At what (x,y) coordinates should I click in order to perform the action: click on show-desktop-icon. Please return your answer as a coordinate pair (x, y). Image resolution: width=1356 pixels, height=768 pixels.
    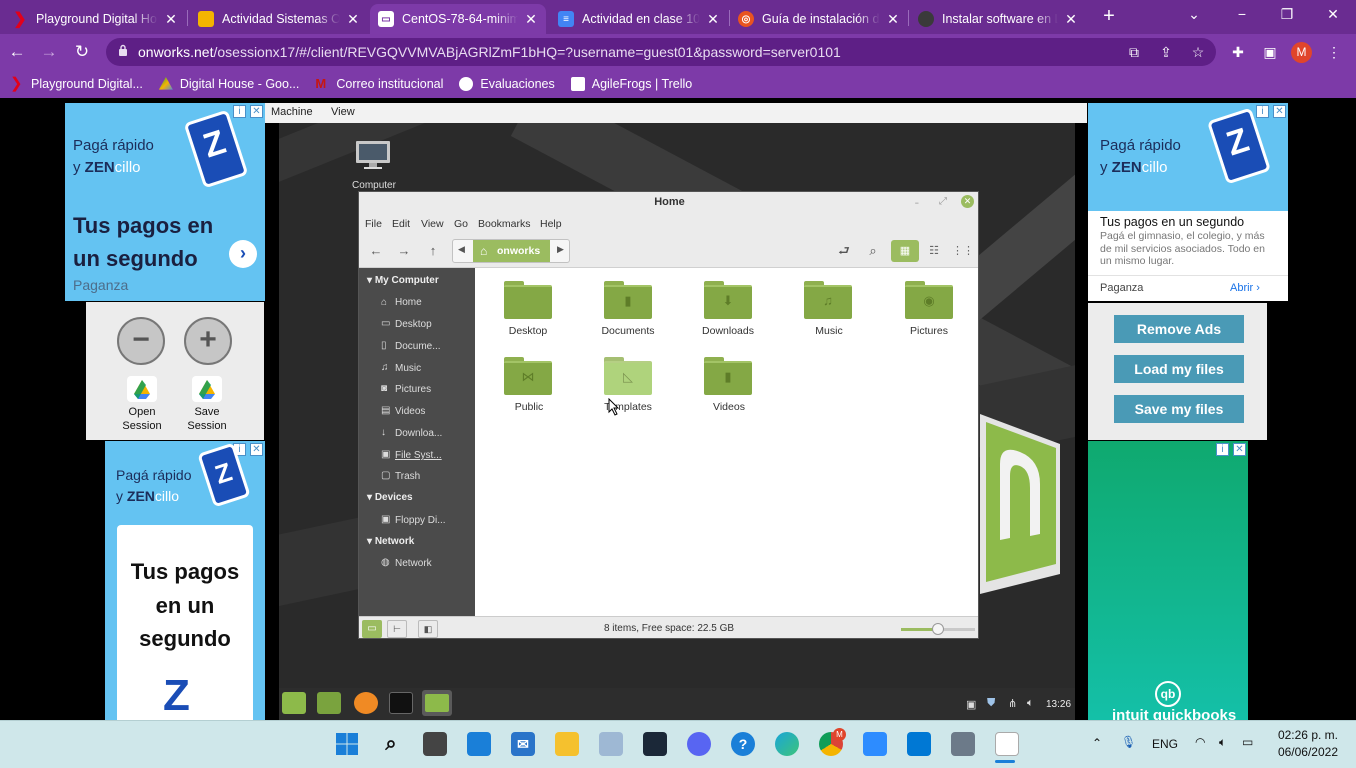
    Looking at the image, I should click on (329, 703).